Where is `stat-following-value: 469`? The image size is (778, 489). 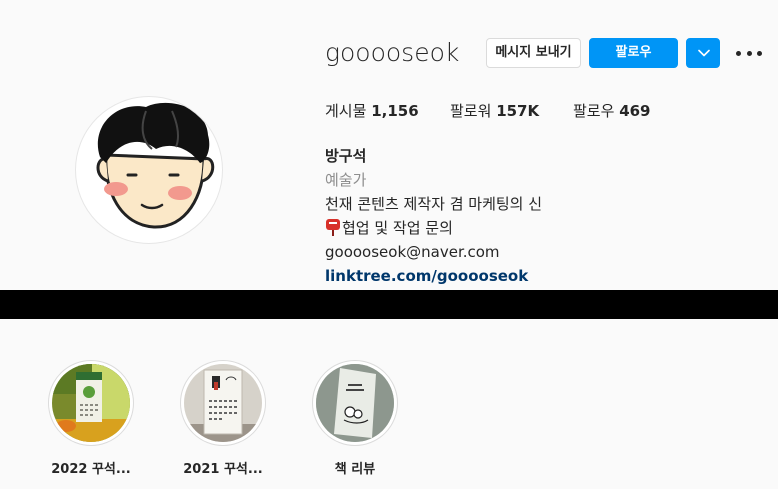 stat-following-value: 469 is located at coordinates (635, 111).